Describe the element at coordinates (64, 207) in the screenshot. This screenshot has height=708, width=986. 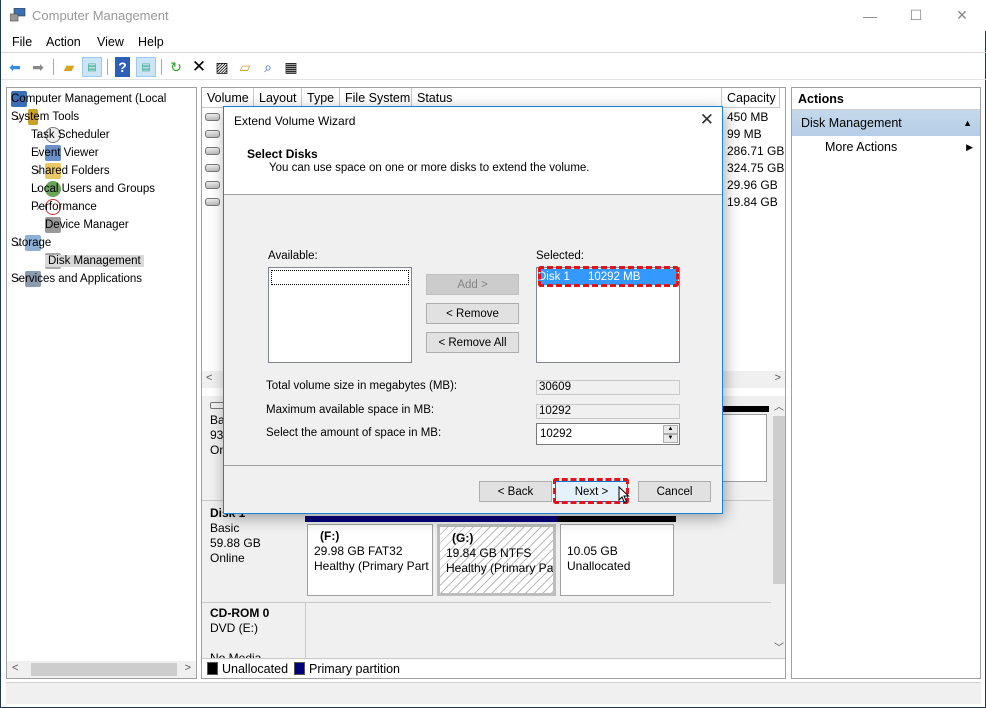
I see `tree-item-performance: › Performance` at that location.